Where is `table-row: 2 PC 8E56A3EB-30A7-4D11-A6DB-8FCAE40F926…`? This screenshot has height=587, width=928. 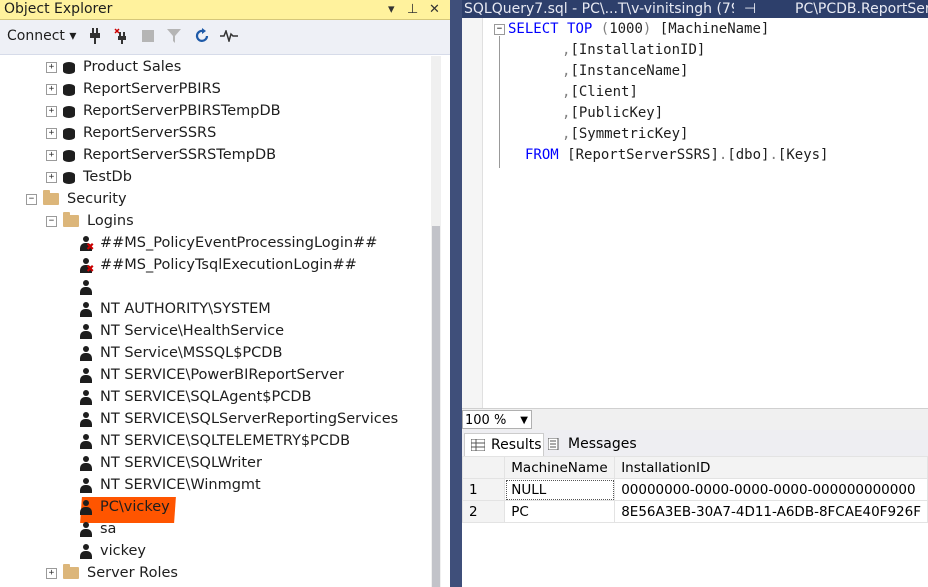
table-row: 2 PC 8E56A3EB-30A7-4D11-A6DB-8FCAE40F926… is located at coordinates (694, 511).